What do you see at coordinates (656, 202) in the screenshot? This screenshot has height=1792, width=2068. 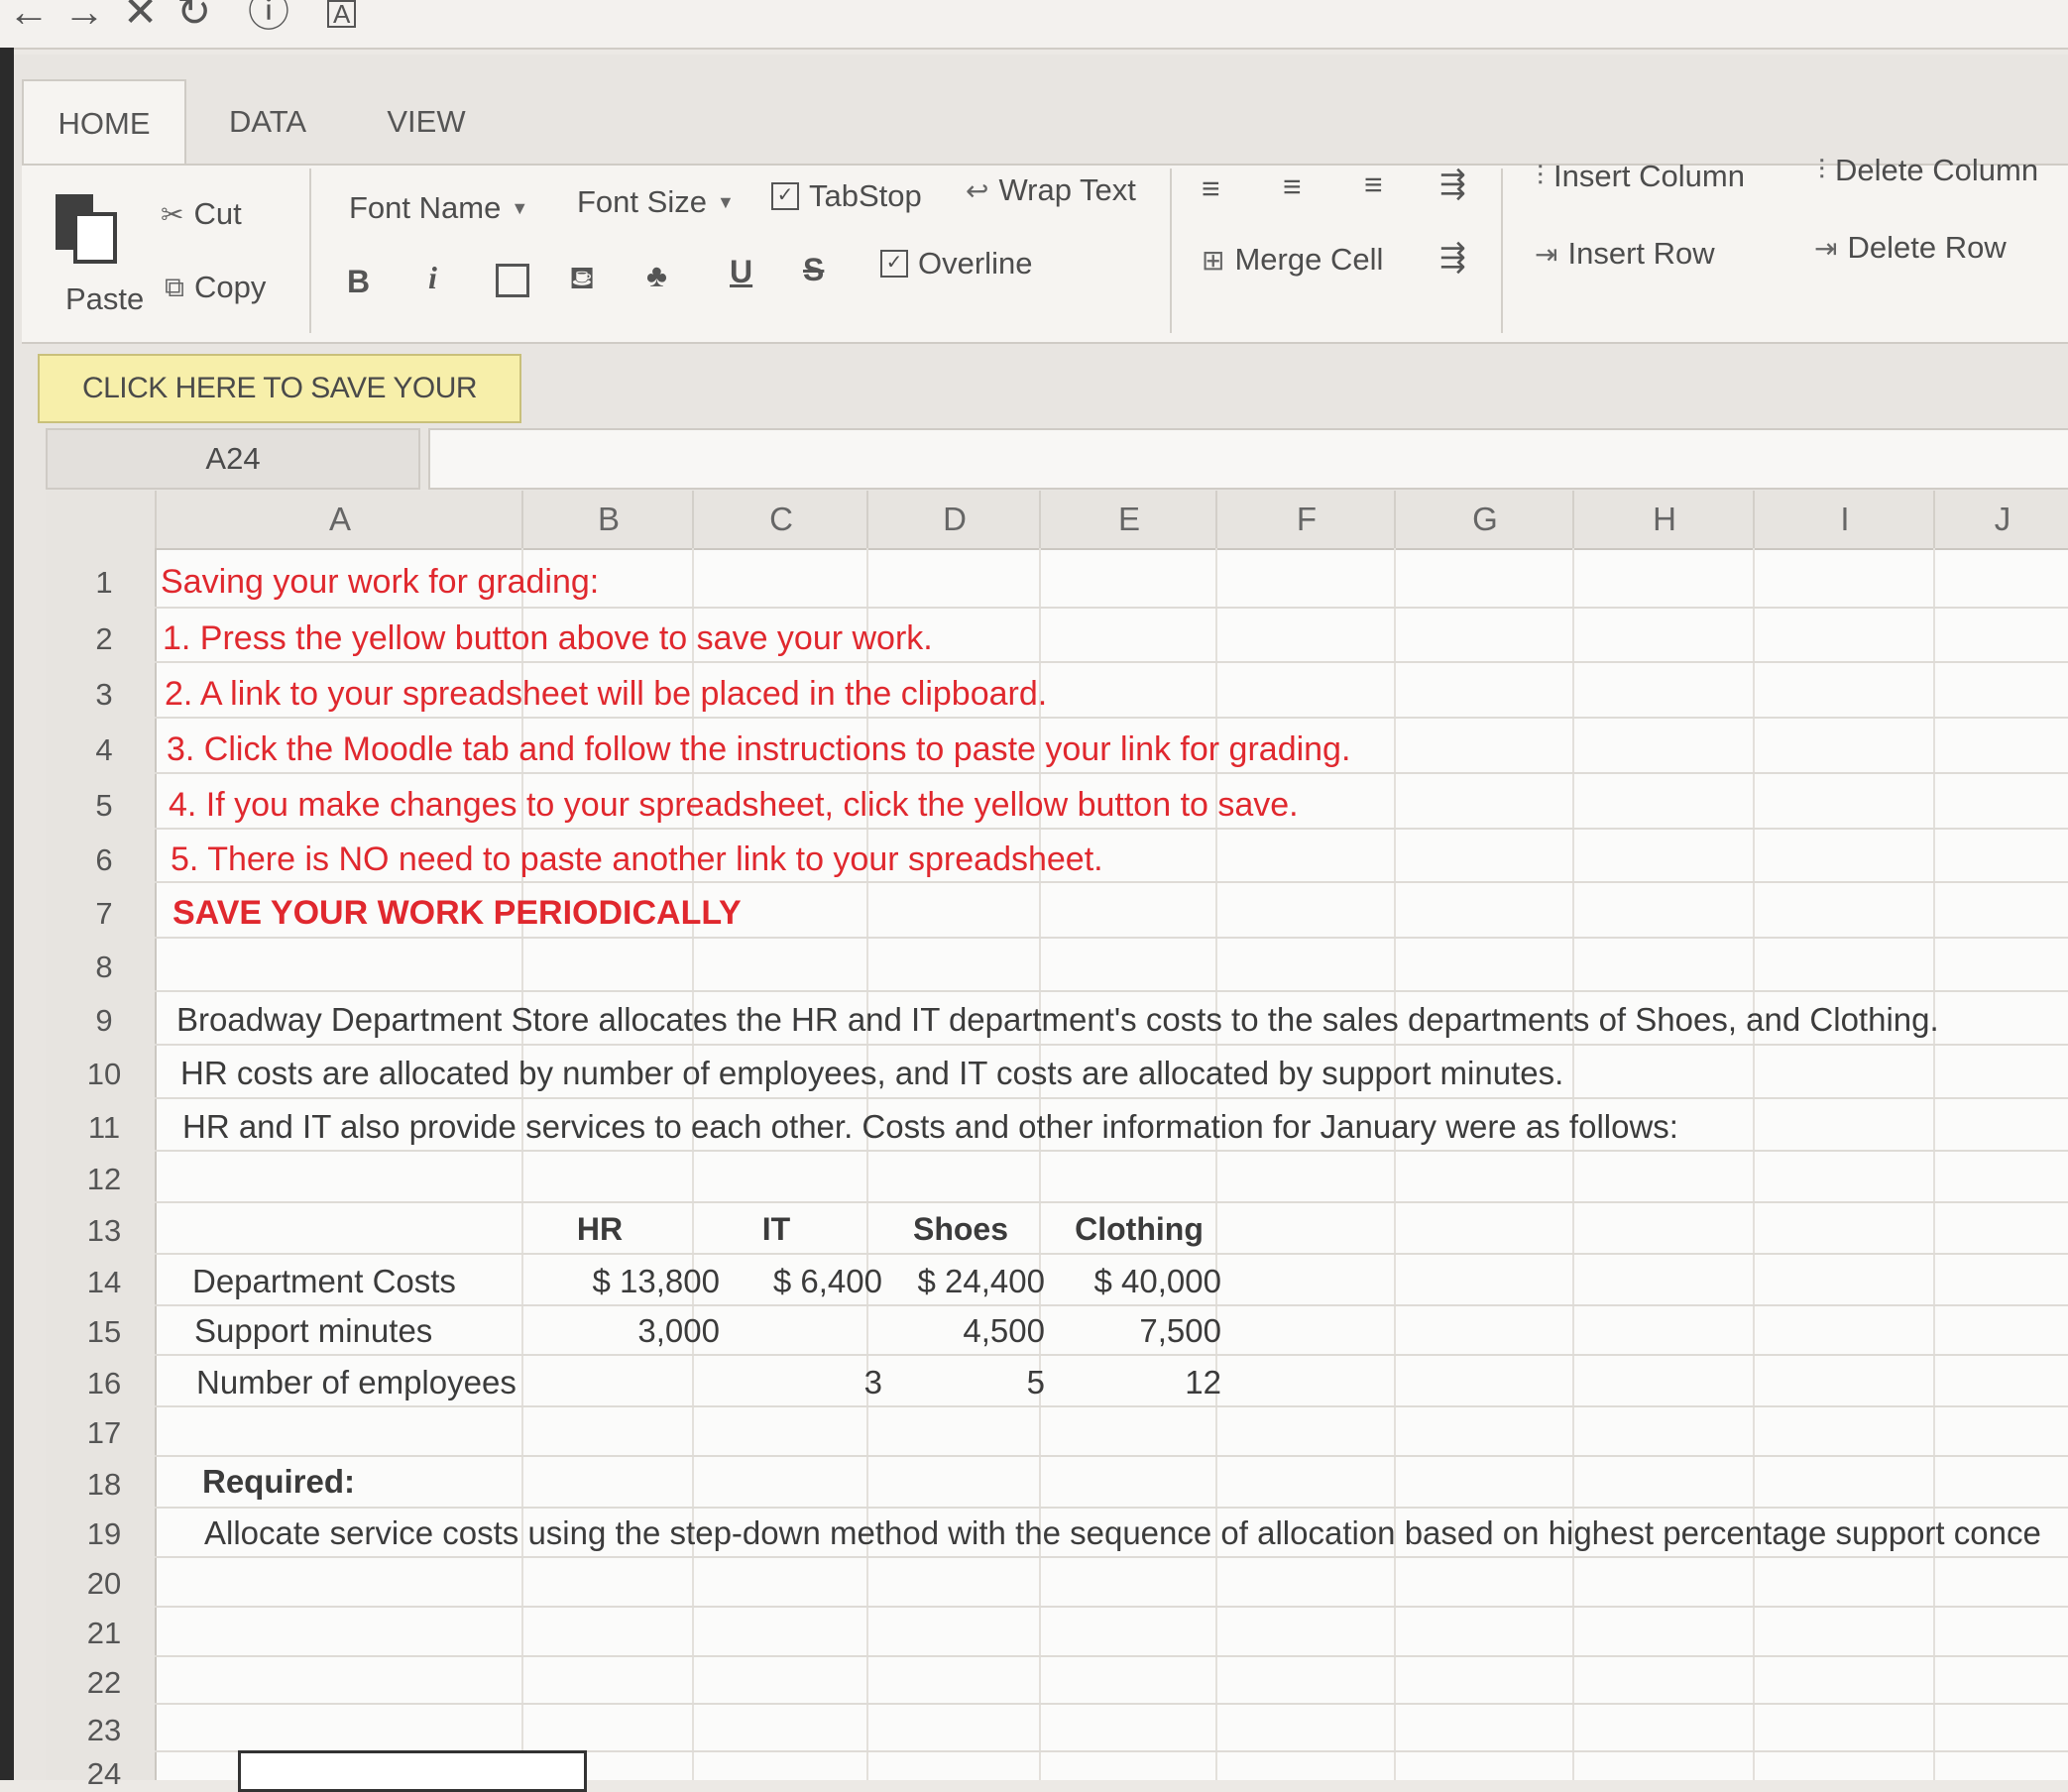 I see `font-size-dropdown: Font Size ▼` at bounding box center [656, 202].